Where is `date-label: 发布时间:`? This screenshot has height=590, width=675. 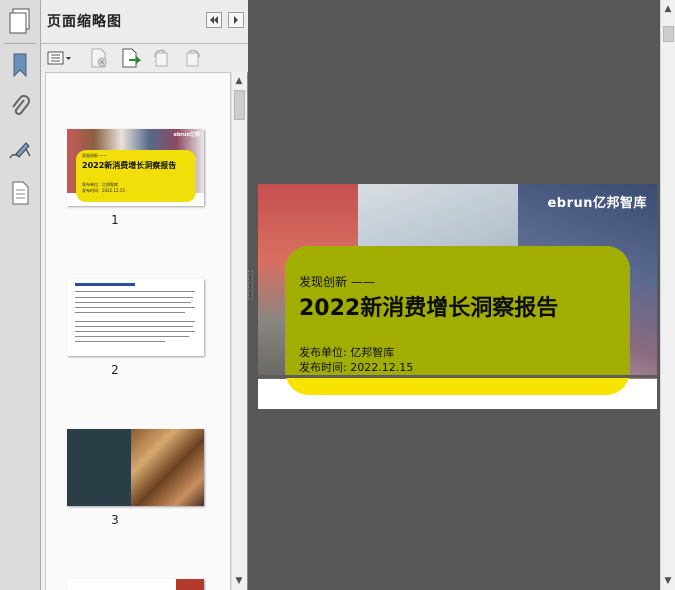
date-label: 发布时间: is located at coordinates (323, 367).